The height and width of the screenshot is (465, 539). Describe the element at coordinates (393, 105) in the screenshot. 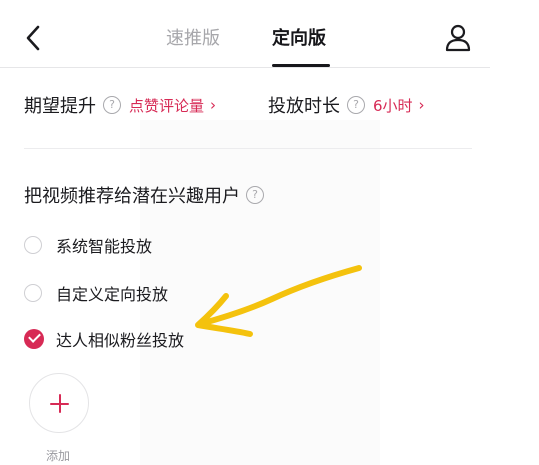

I see `duration-value: 6小时` at that location.